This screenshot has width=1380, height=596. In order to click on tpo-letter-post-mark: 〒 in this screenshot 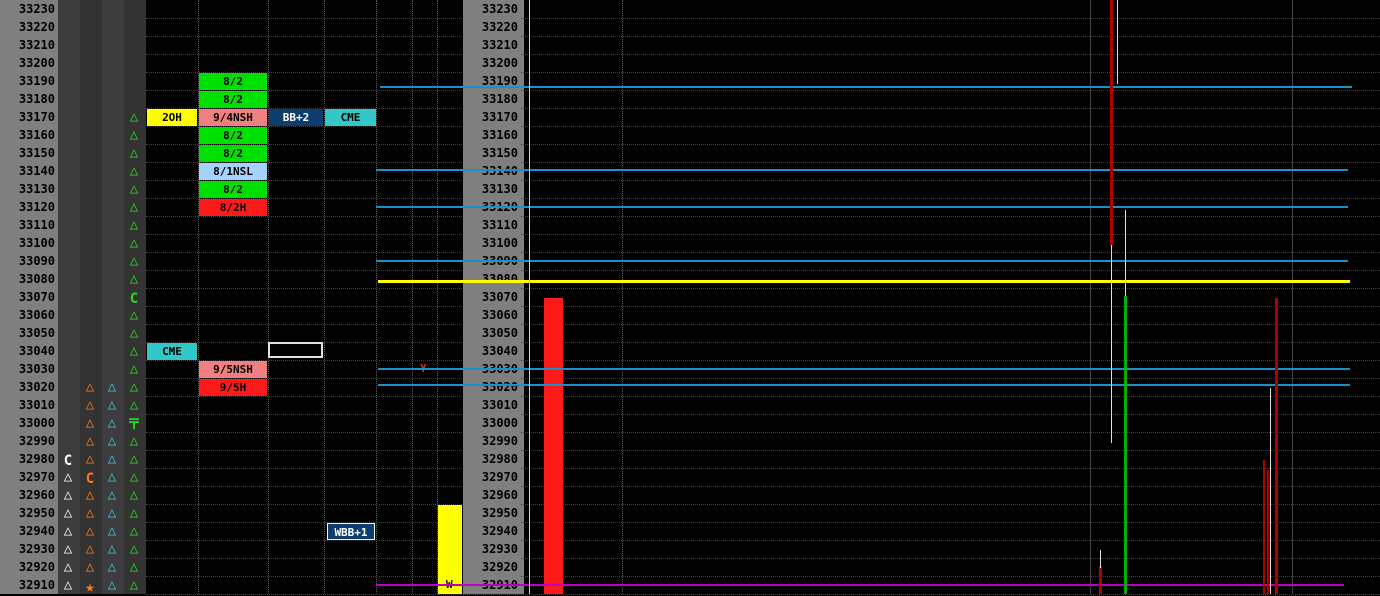, I will do `click(134, 425)`.